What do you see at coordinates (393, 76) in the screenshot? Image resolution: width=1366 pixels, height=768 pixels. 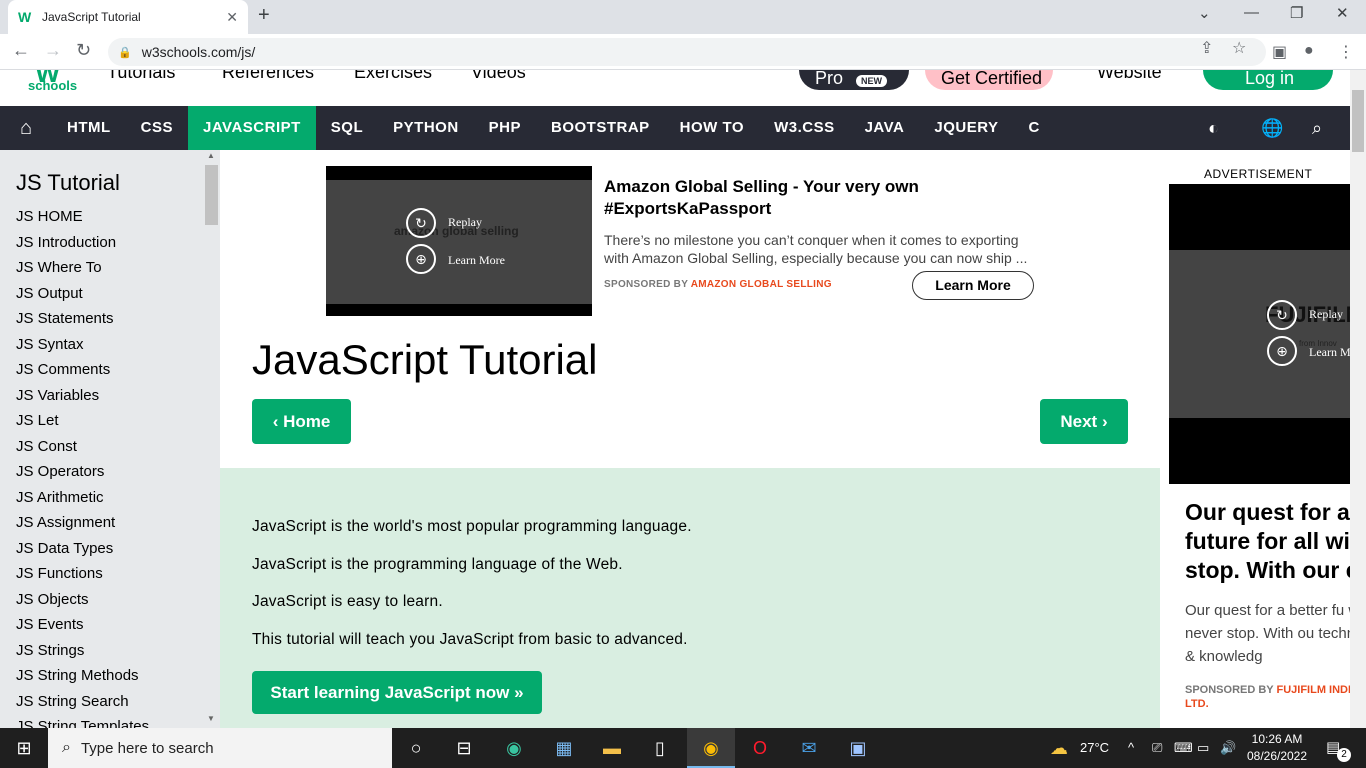 I see `header-link-exercises: Exercises` at bounding box center [393, 76].